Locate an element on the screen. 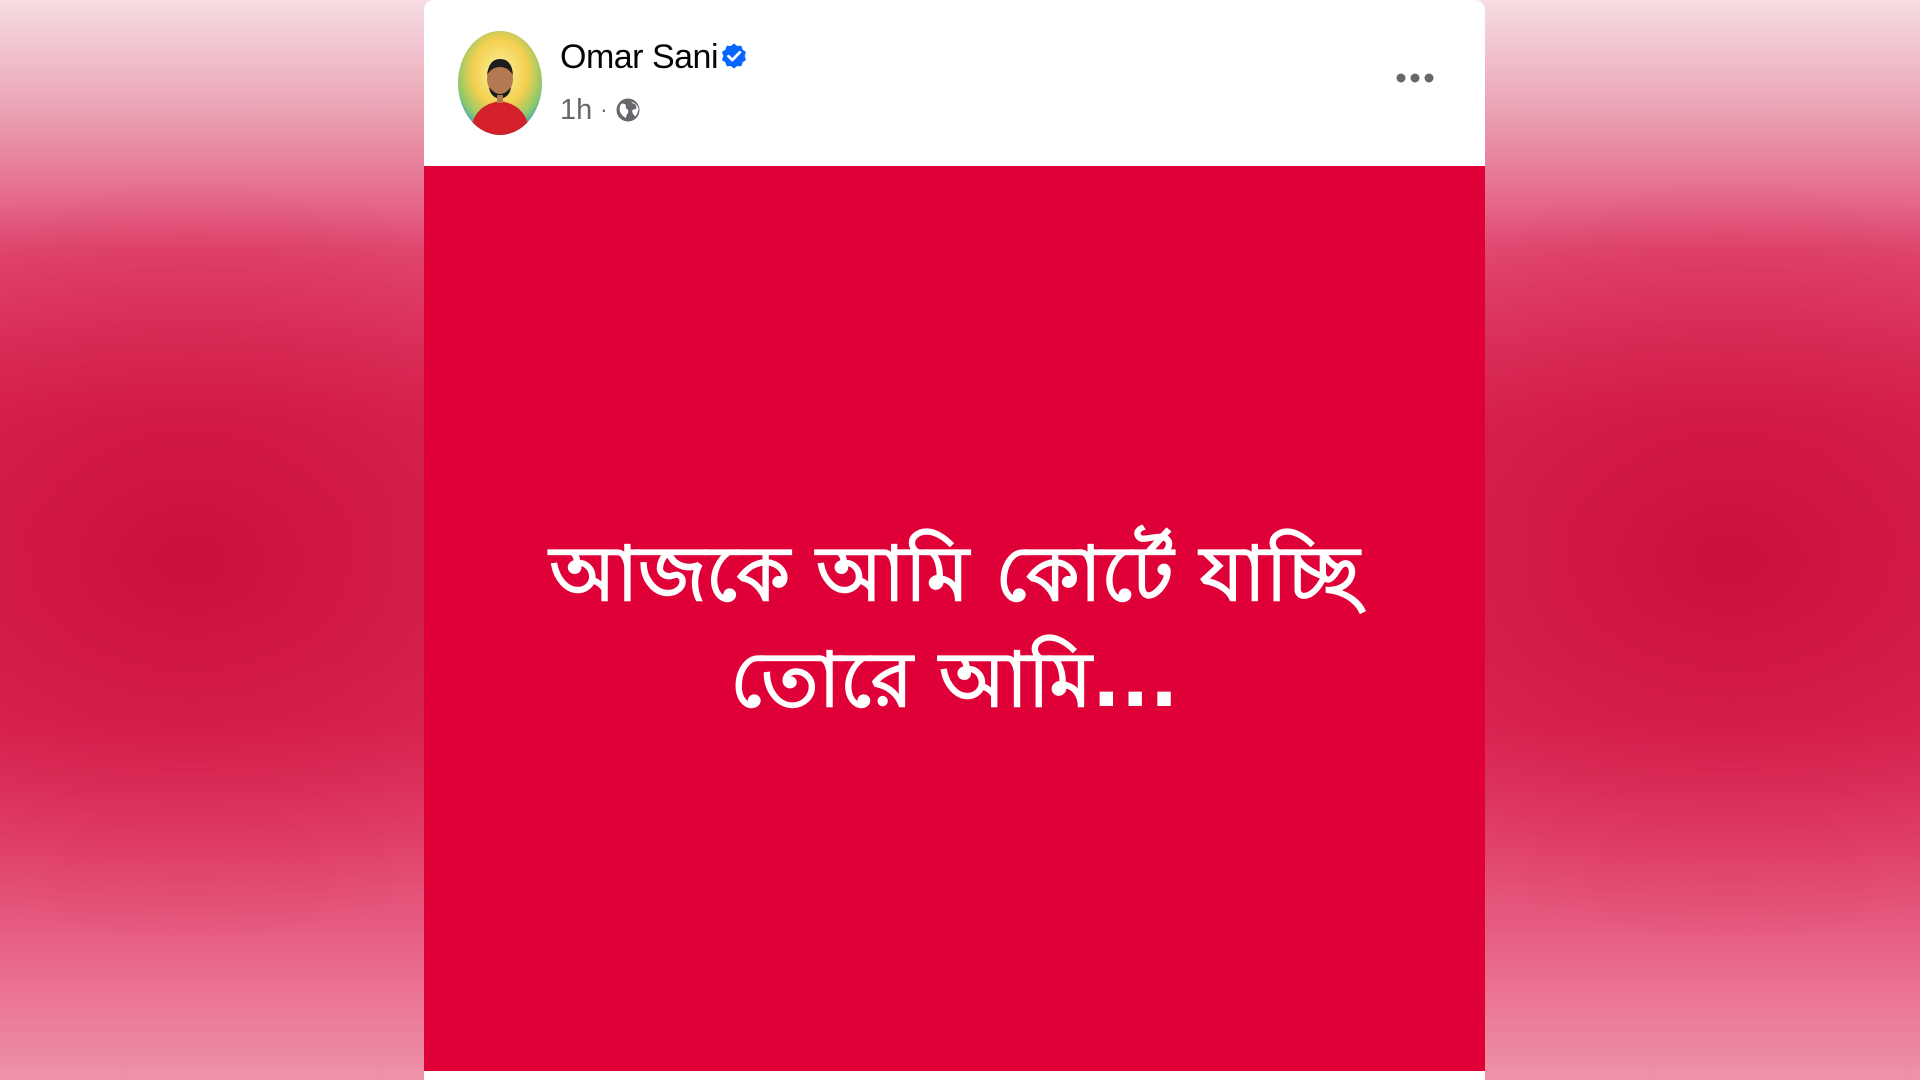 The image size is (1920, 1080). more-options-button is located at coordinates (1415, 78).